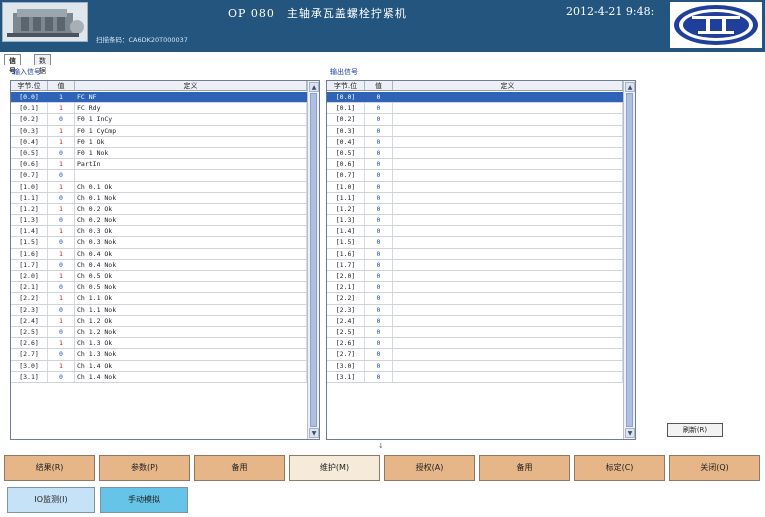 Image resolution: width=765 pixels, height=517 pixels. Describe the element at coordinates (475, 209) in the screenshot. I see `table-row: [1.2] 0` at that location.